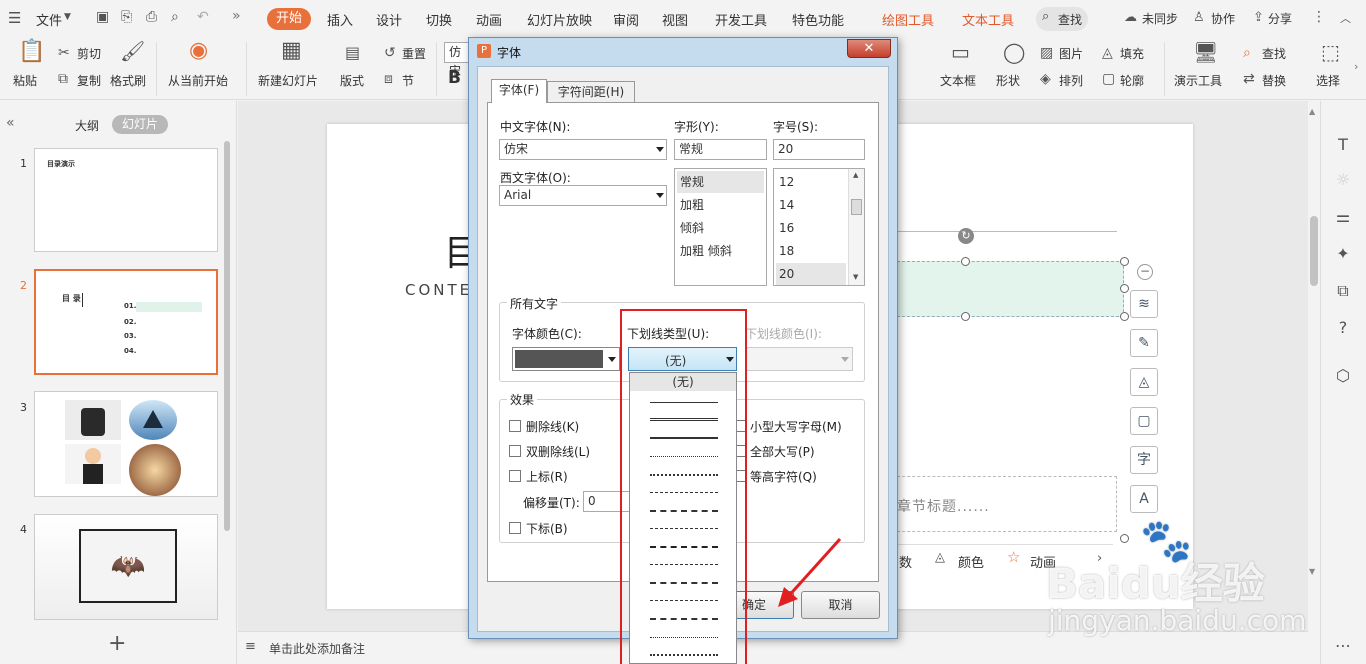  What do you see at coordinates (1343, 217) in the screenshot?
I see `sliders-icon: ⚌` at bounding box center [1343, 217].